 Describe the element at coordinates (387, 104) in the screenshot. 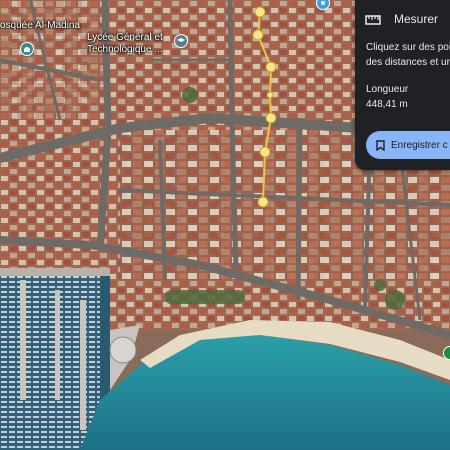

I see `length-value: 448,41 m` at that location.